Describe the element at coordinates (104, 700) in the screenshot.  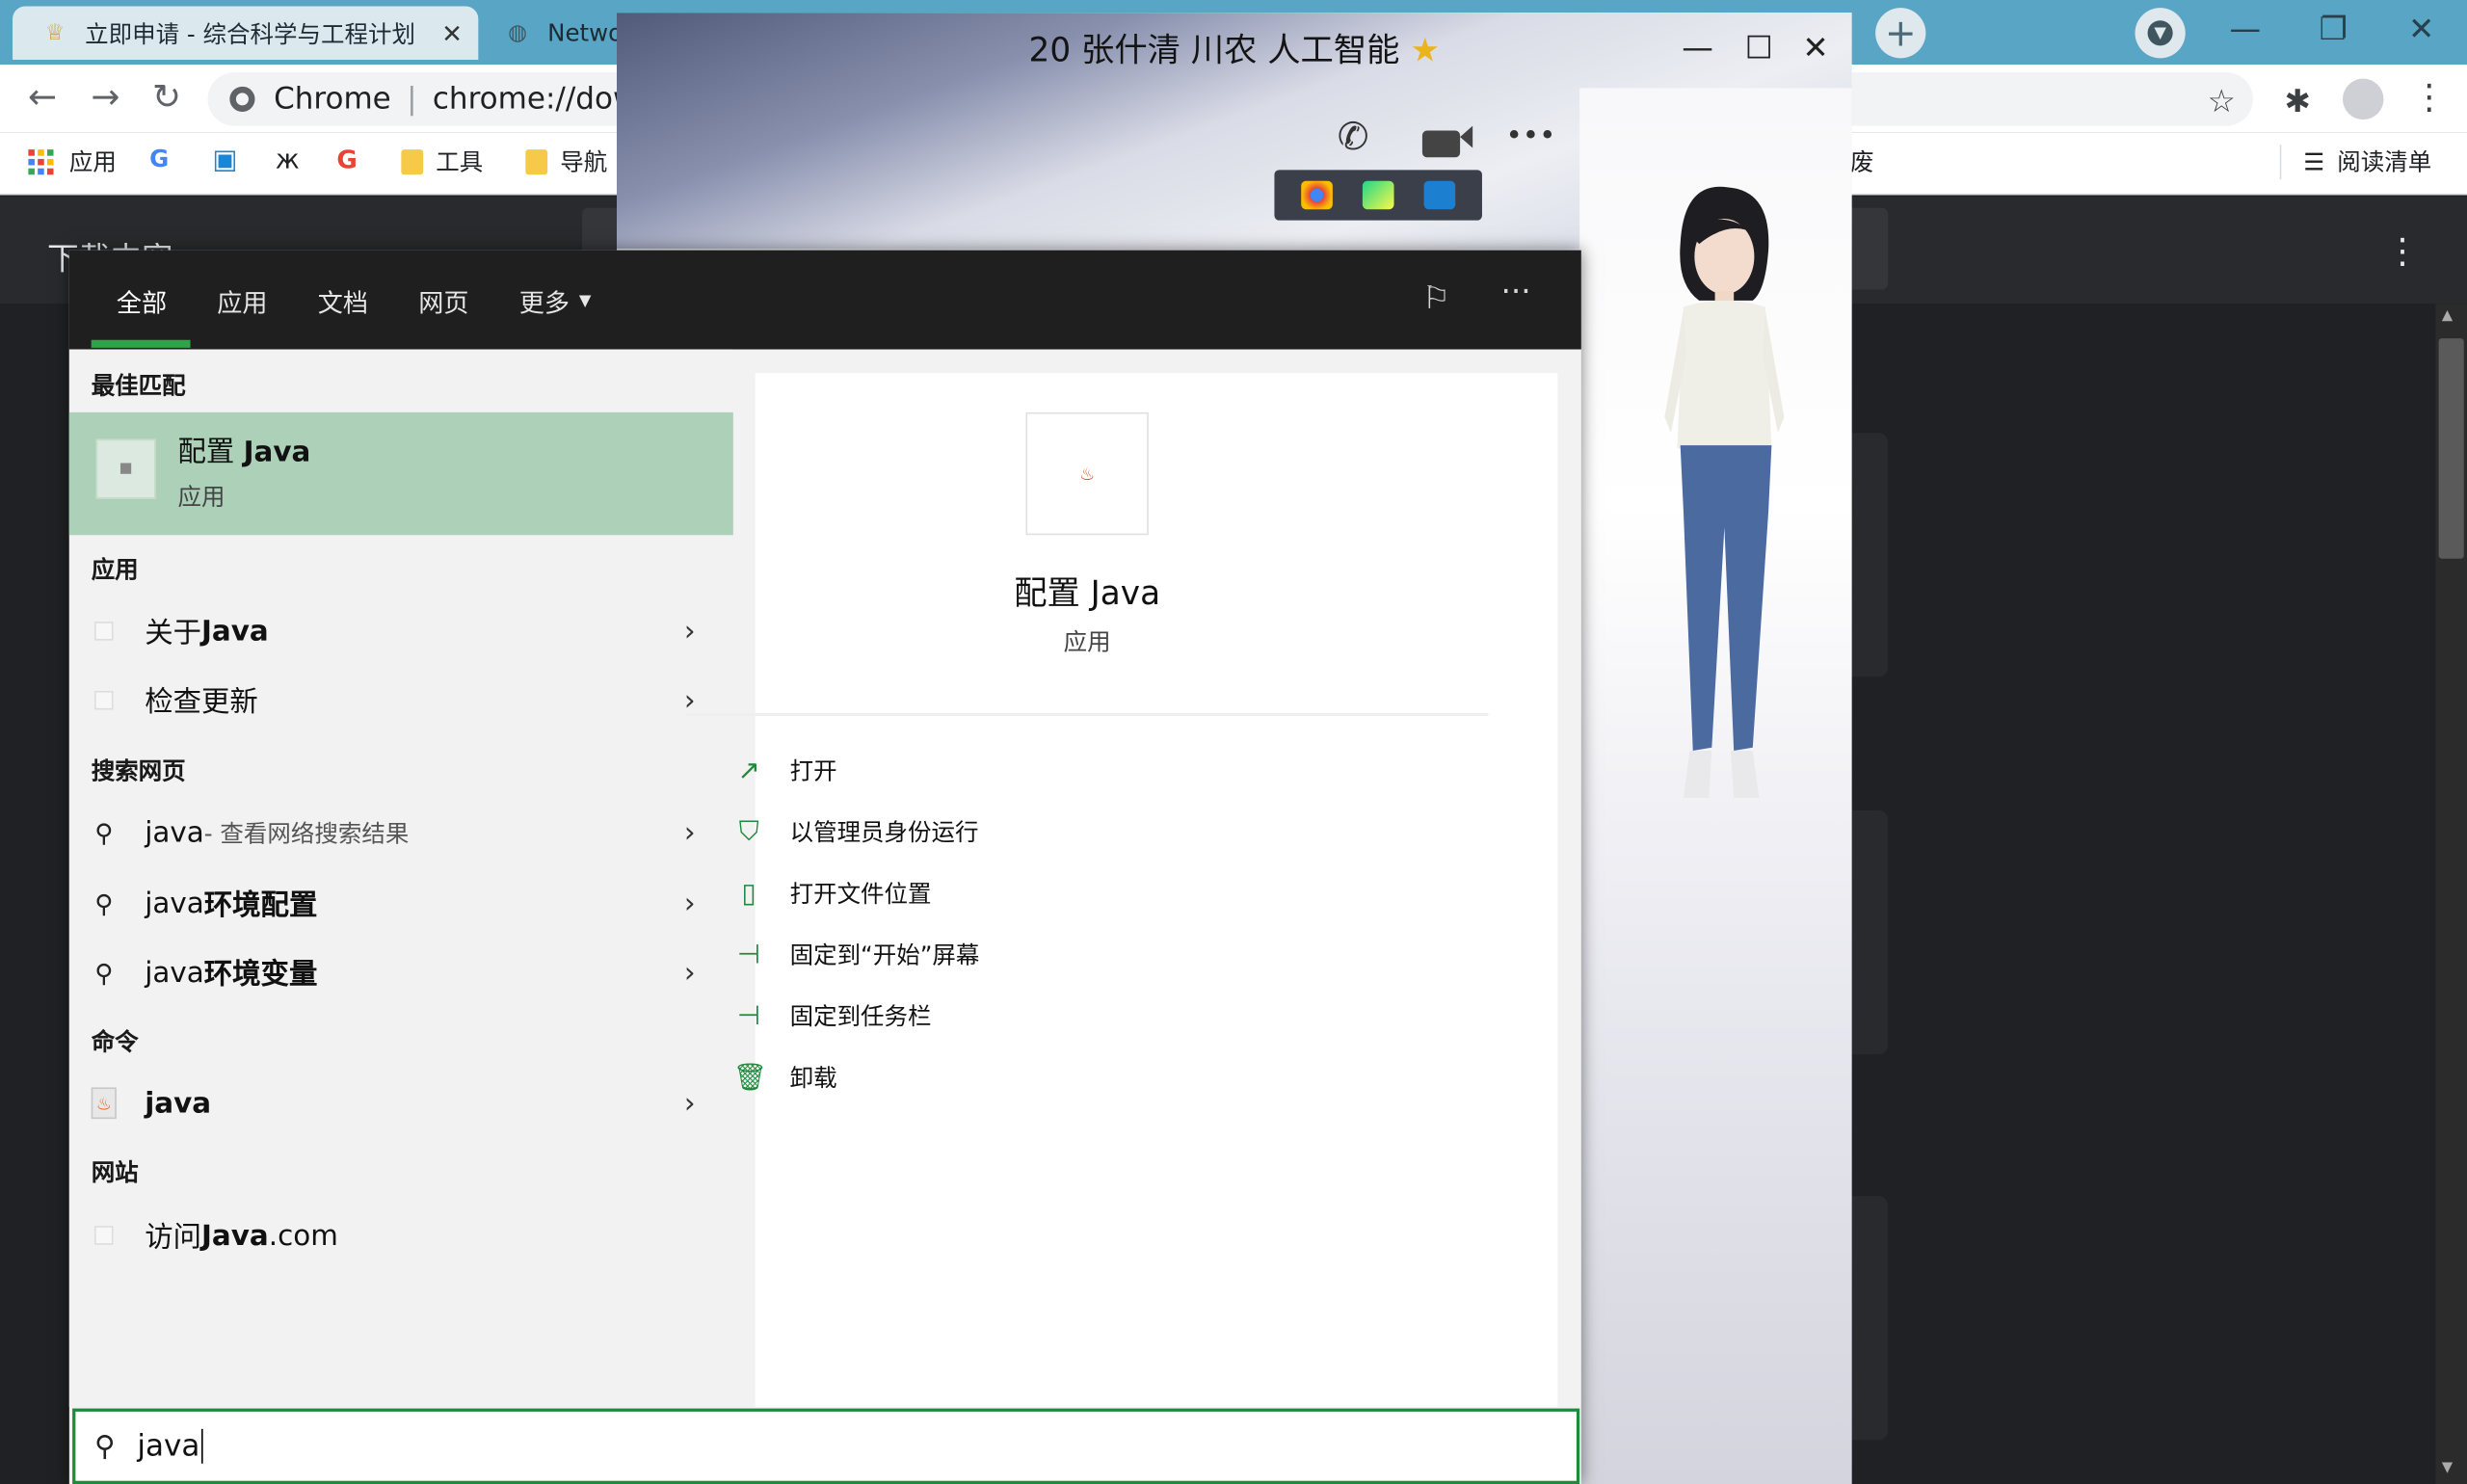
I see `app-icon` at that location.